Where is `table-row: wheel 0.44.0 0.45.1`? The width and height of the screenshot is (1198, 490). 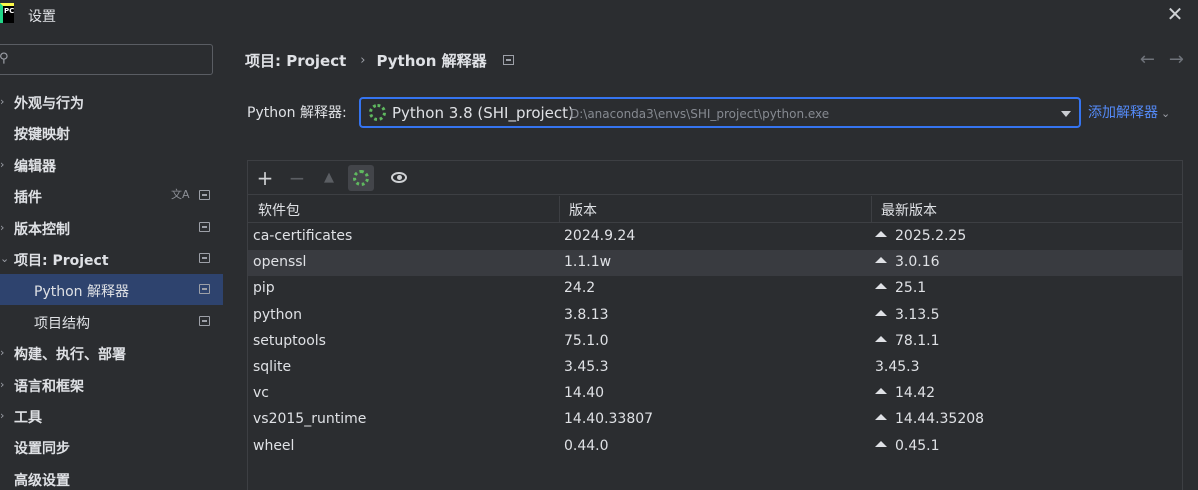 table-row: wheel 0.44.0 0.45.1 is located at coordinates (715, 447).